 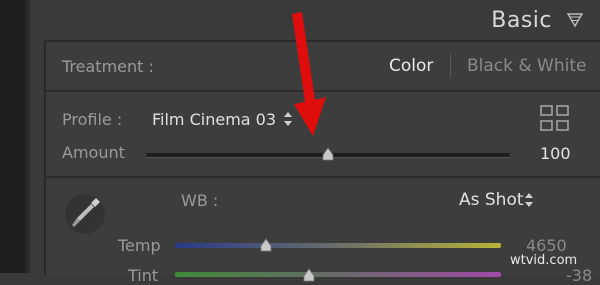 What do you see at coordinates (555, 153) in the screenshot?
I see `amount-value: 100` at bounding box center [555, 153].